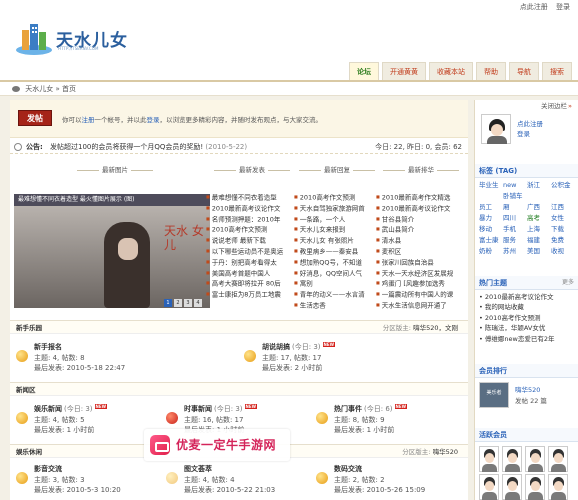  I want to click on announcement-link: 发帖超过100的会员将获得一个月QQ会员的奖励!, so click(126, 147).